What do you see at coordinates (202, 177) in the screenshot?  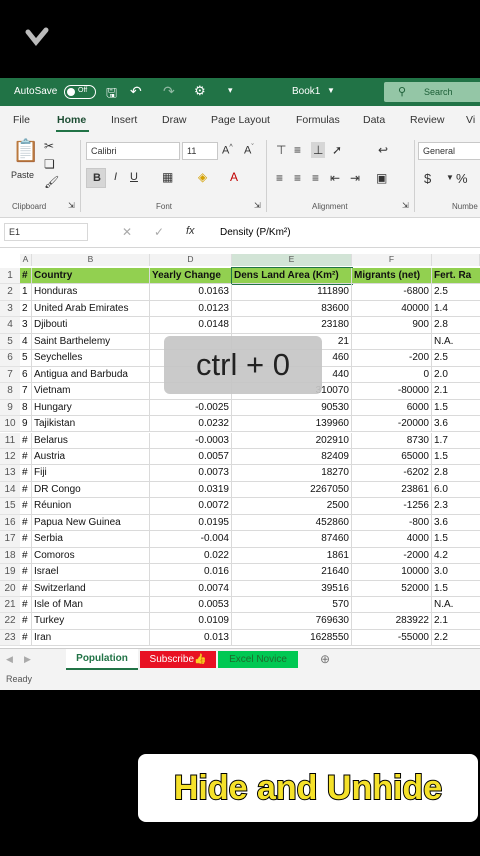 I see `fill-color-icon: ◈` at bounding box center [202, 177].